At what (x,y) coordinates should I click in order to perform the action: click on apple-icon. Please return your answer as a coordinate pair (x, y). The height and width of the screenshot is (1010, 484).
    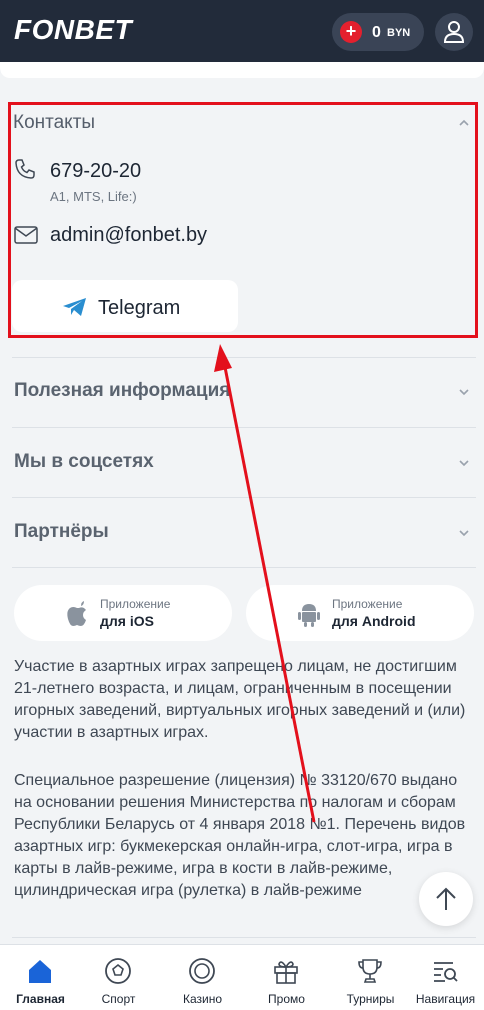
    Looking at the image, I should click on (76, 613).